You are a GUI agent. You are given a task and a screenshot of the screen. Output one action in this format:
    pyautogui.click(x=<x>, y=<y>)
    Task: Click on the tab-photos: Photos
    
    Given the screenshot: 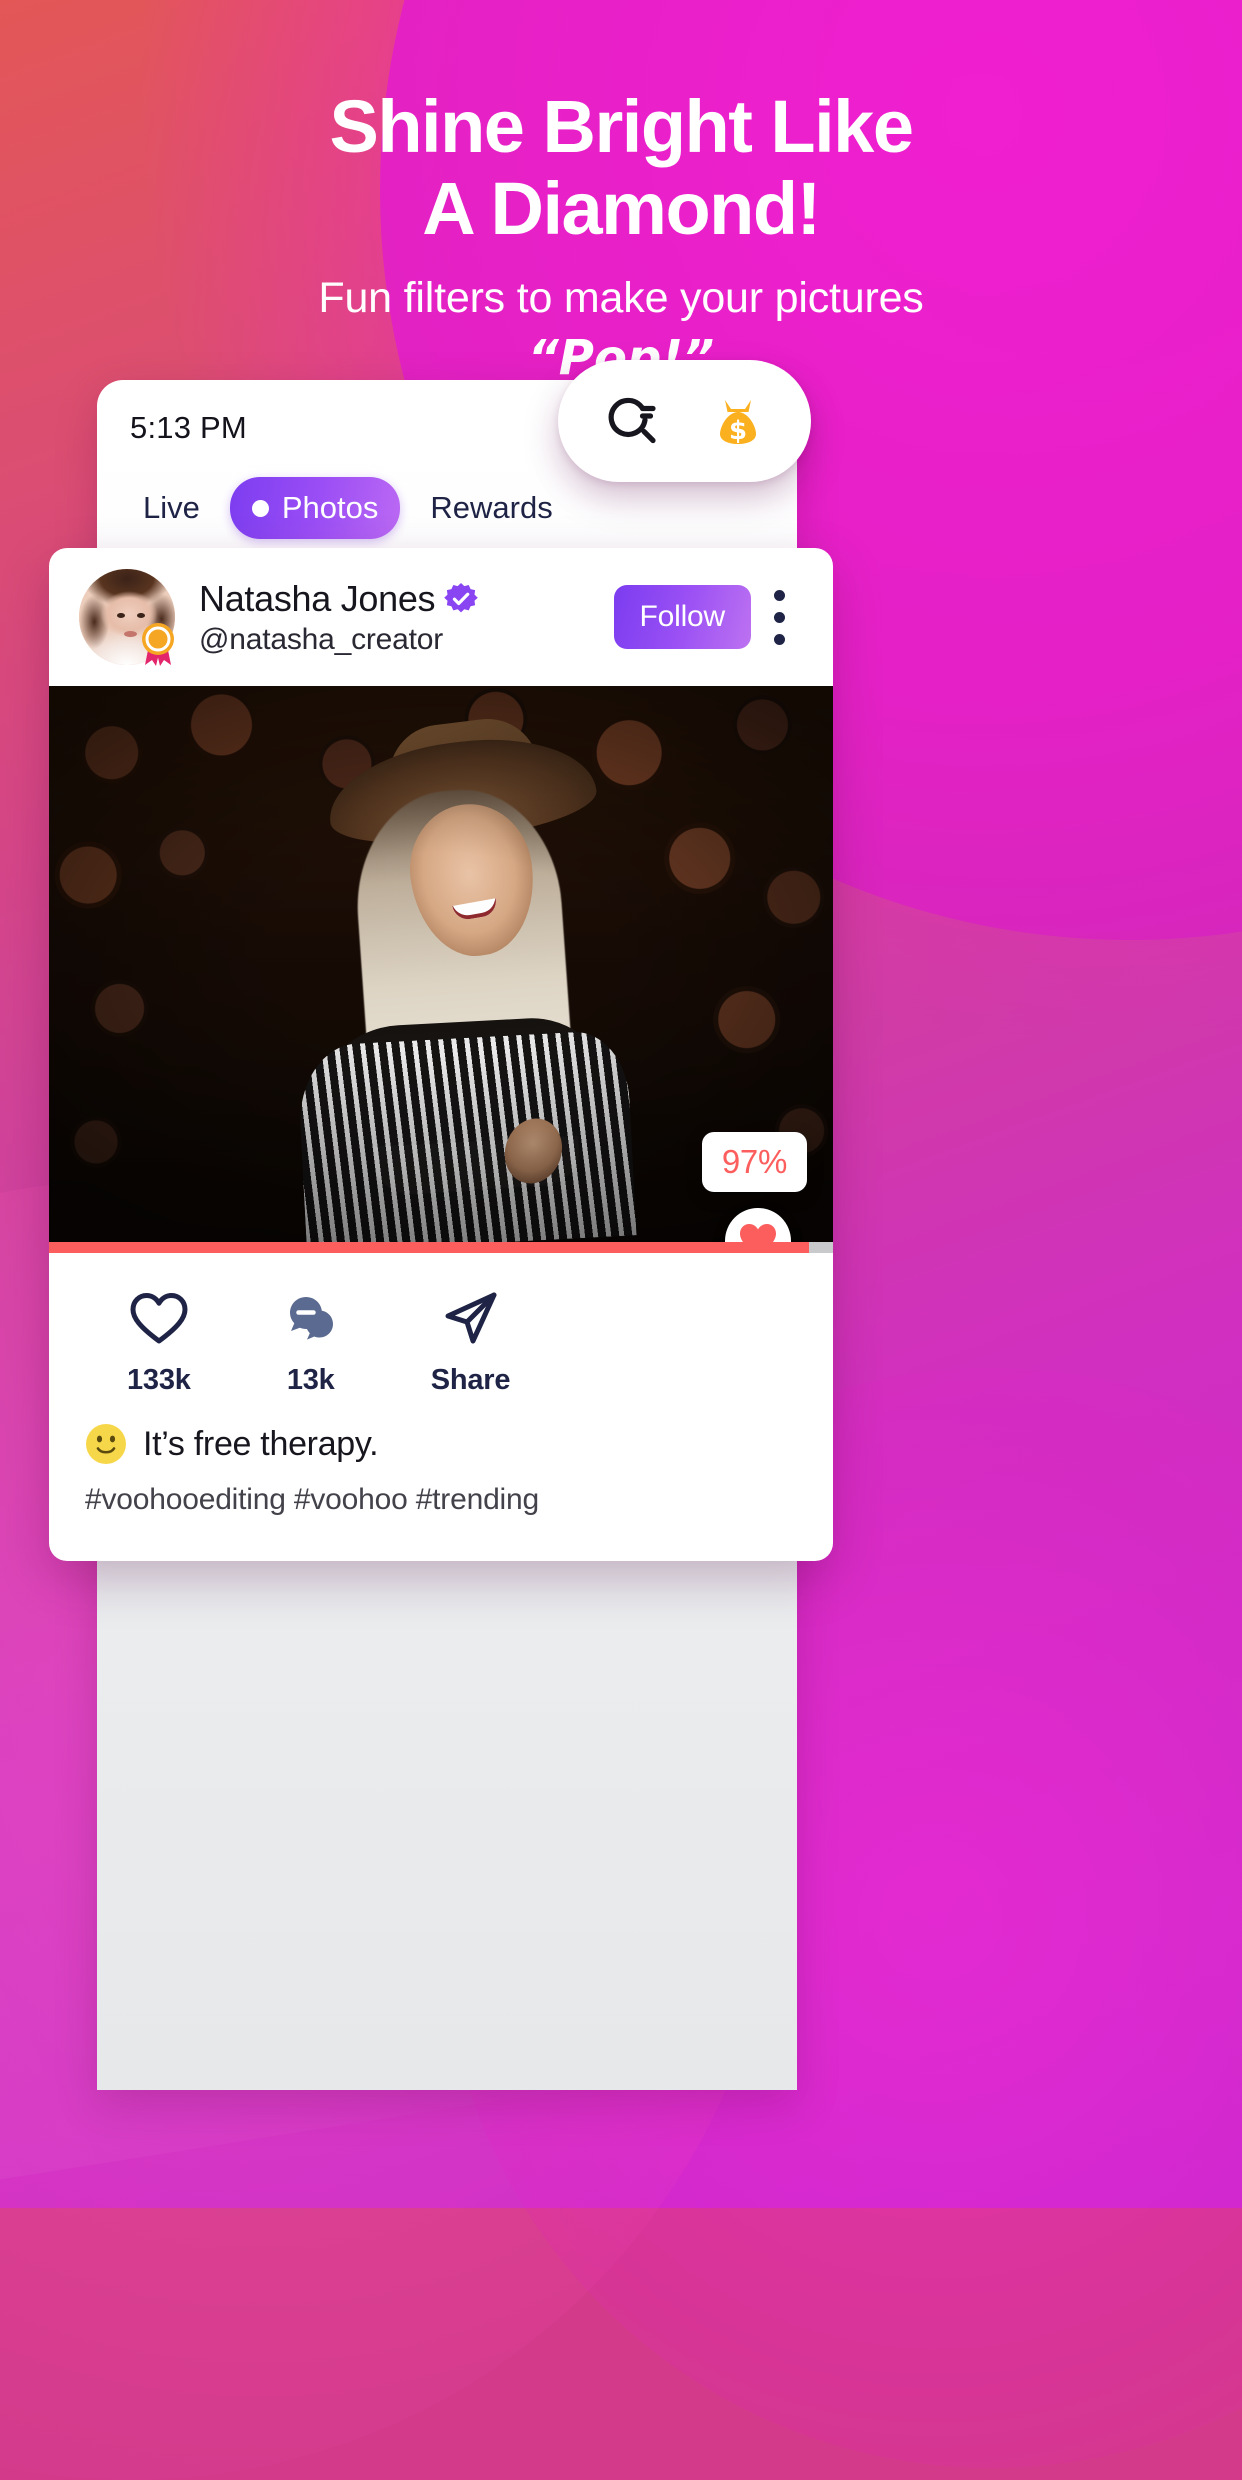 What is the action you would take?
    pyautogui.click(x=315, y=508)
    